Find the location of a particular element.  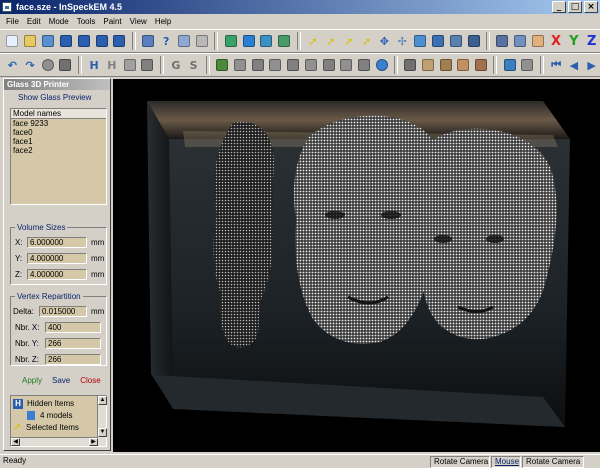

select-region-icon: ➚ is located at coordinates (366, 41).